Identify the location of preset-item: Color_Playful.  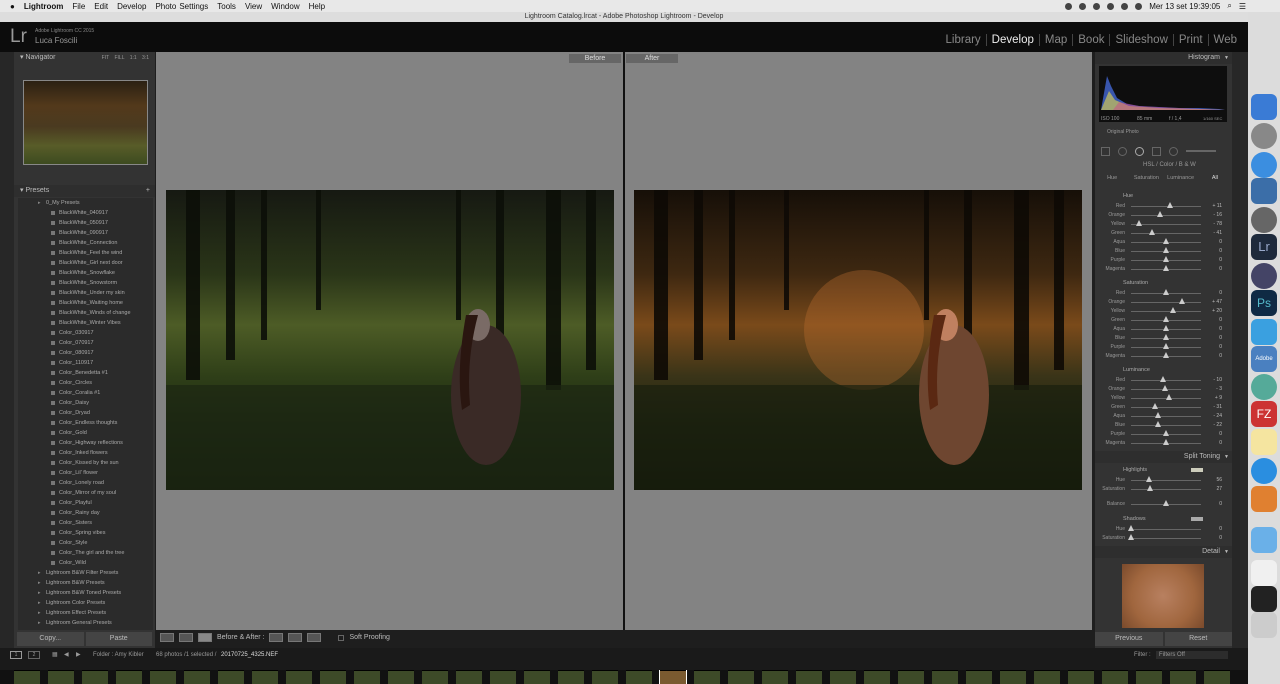
(85, 503).